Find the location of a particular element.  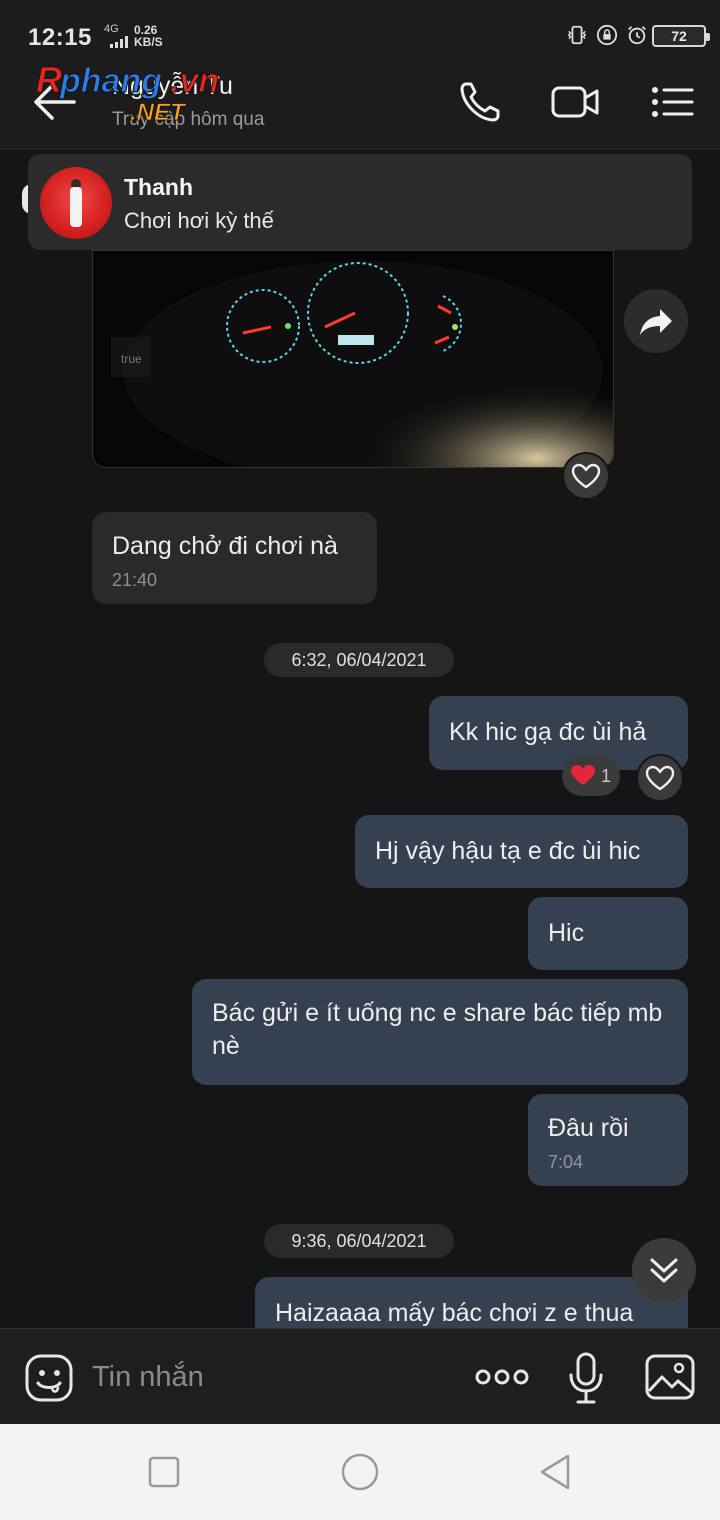

share-icon is located at coordinates (656, 322).